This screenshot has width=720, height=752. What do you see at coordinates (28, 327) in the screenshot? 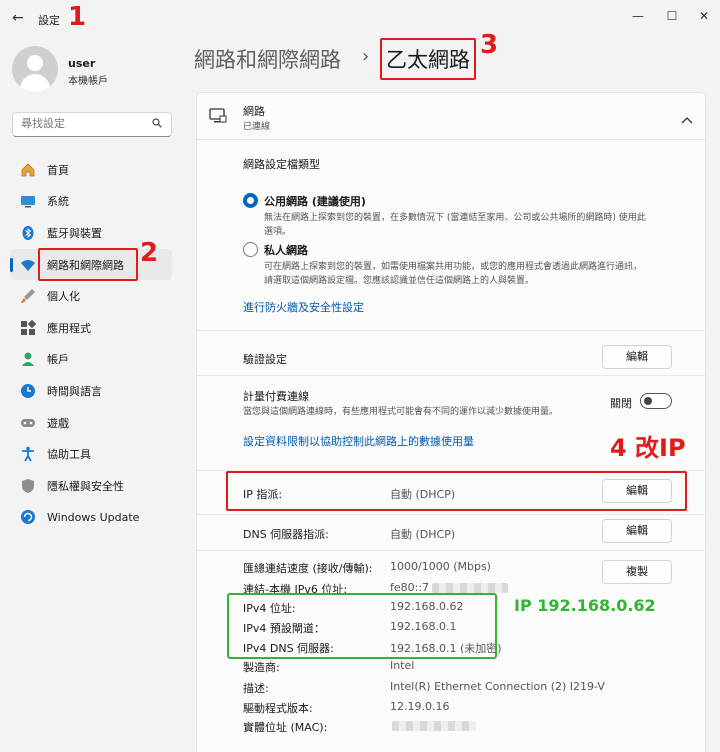
I see `apps-icon` at bounding box center [28, 327].